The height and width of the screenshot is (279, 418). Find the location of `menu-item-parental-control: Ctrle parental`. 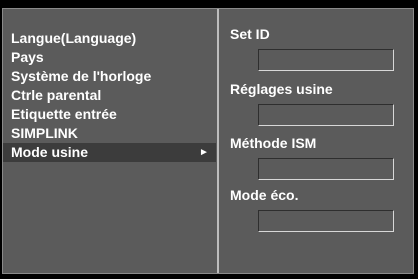

menu-item-parental-control: Ctrle parental is located at coordinates (109, 95).